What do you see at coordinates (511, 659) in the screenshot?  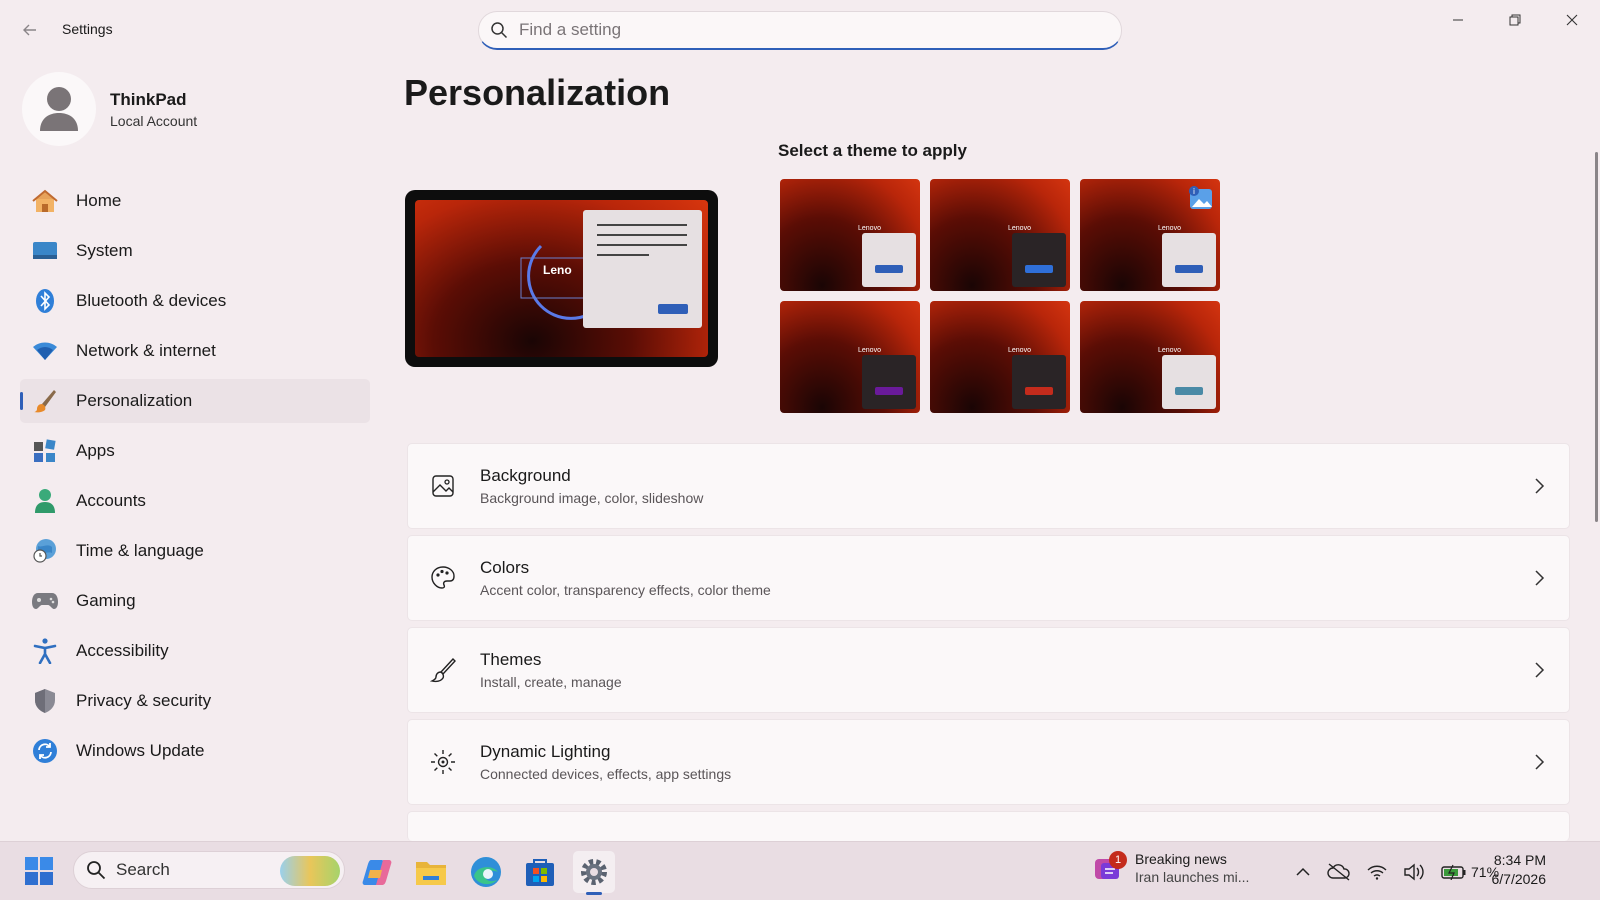 I see `card-title: Themes` at bounding box center [511, 659].